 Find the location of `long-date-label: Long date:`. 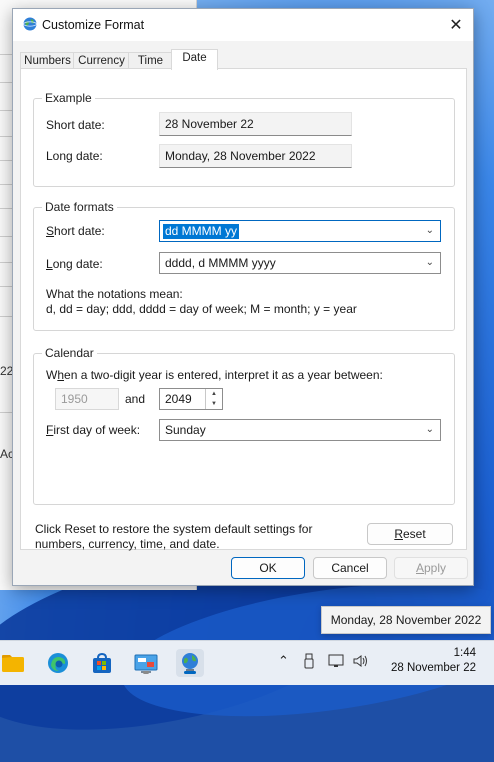

long-date-label: Long date: is located at coordinates (74, 264).